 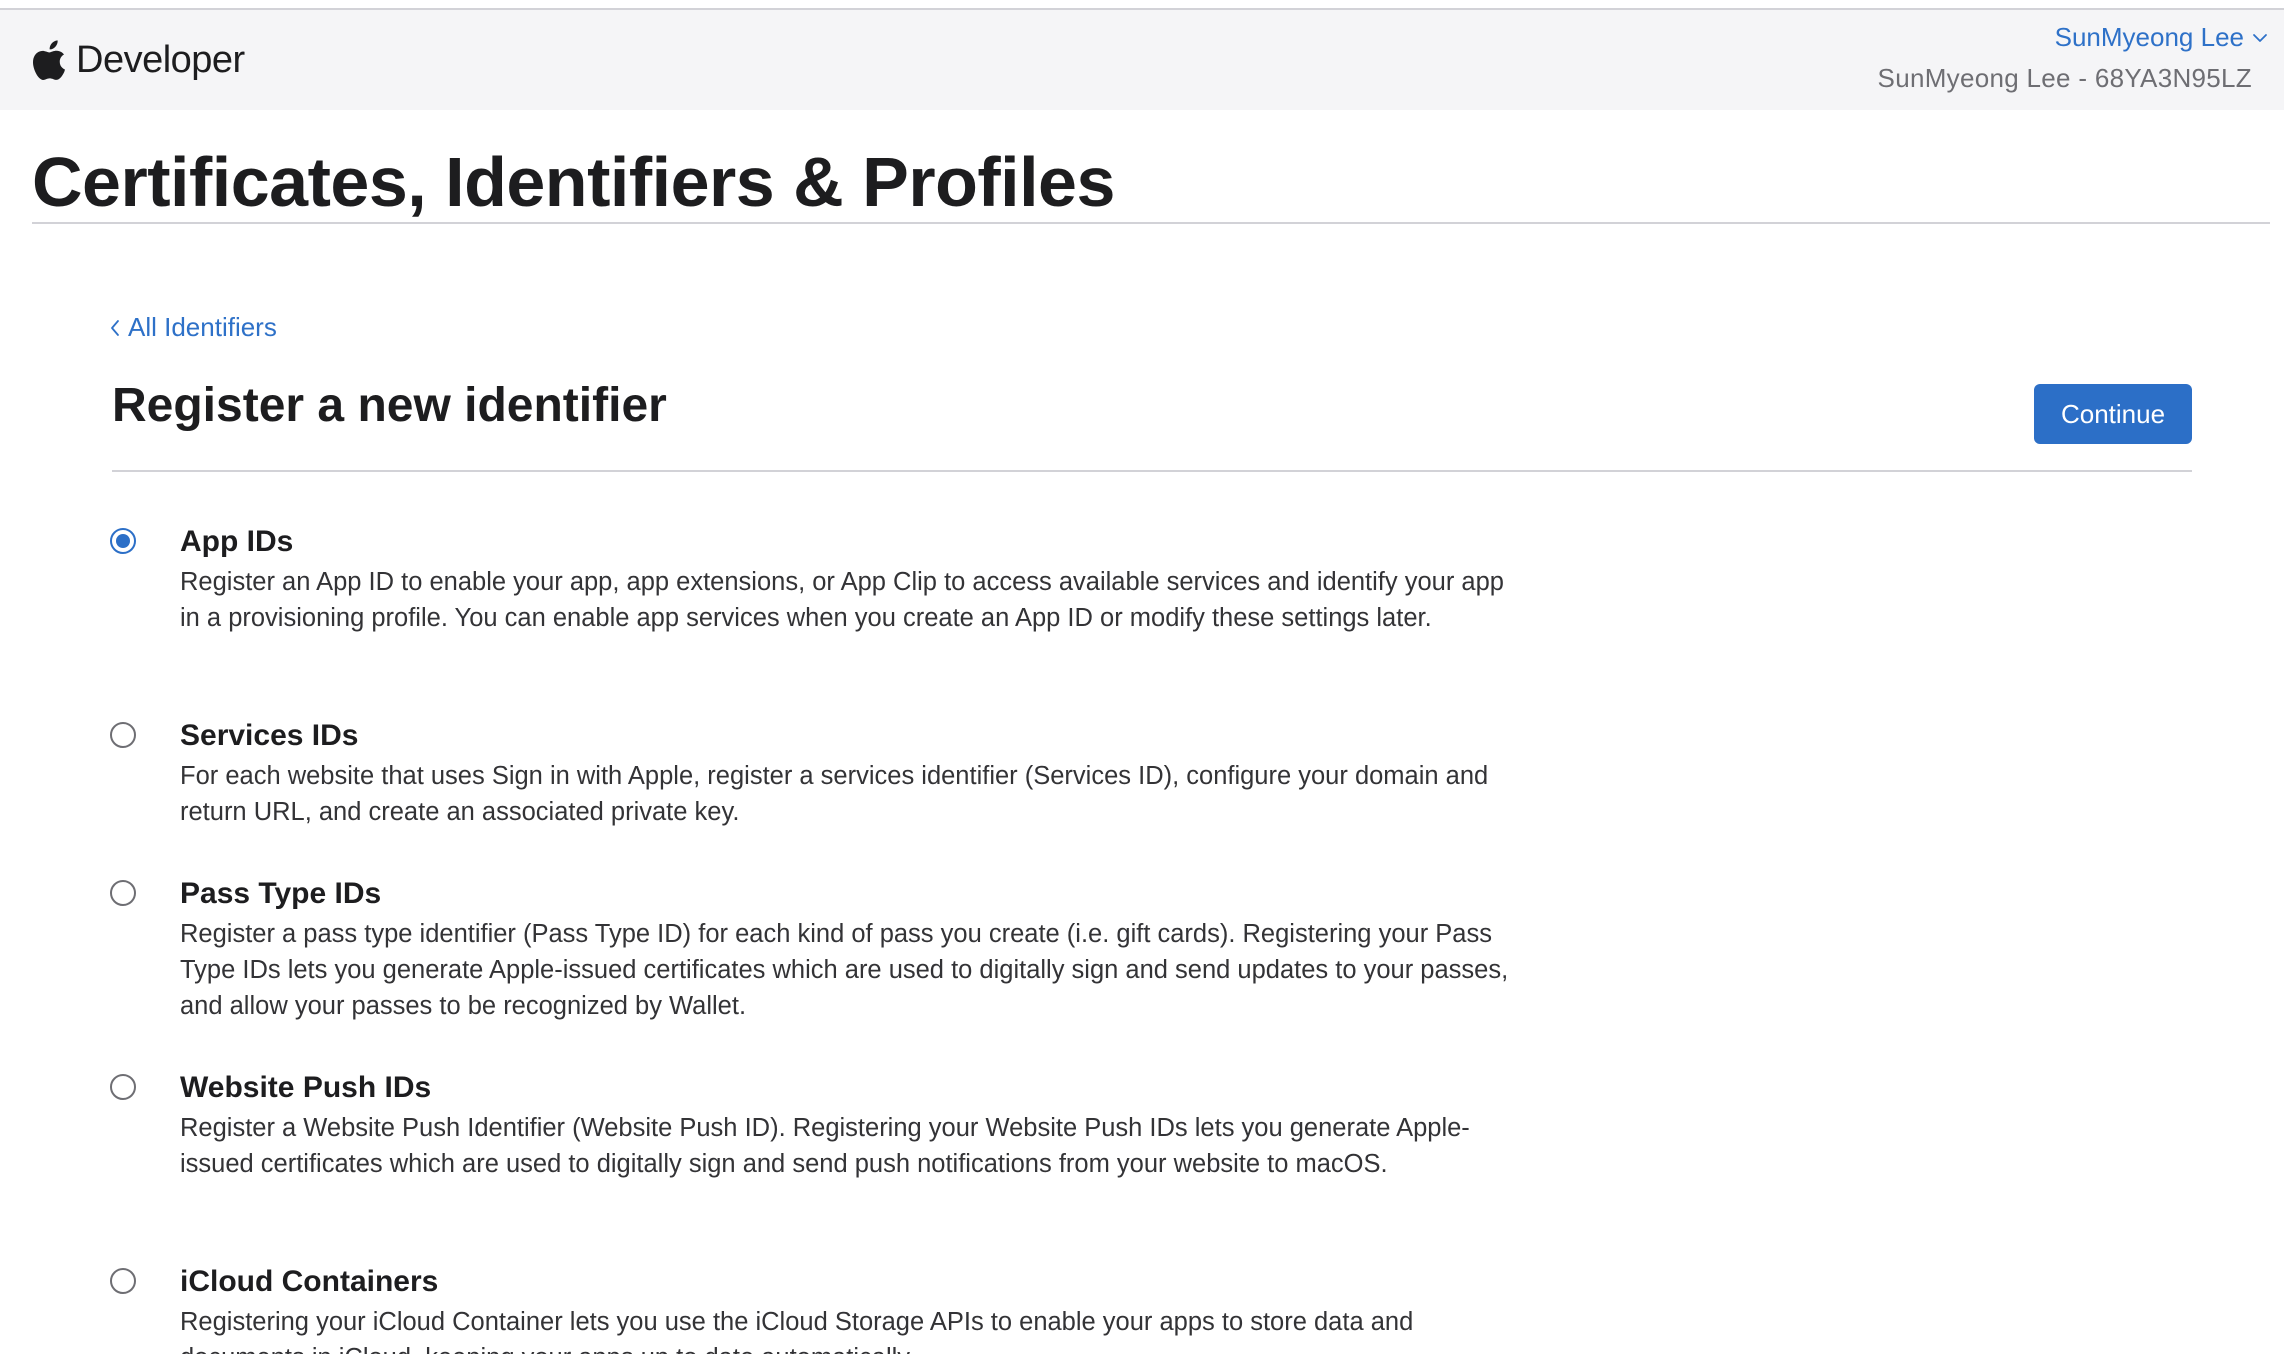 What do you see at coordinates (389, 405) in the screenshot?
I see `section-heading: Register a new identifier` at bounding box center [389, 405].